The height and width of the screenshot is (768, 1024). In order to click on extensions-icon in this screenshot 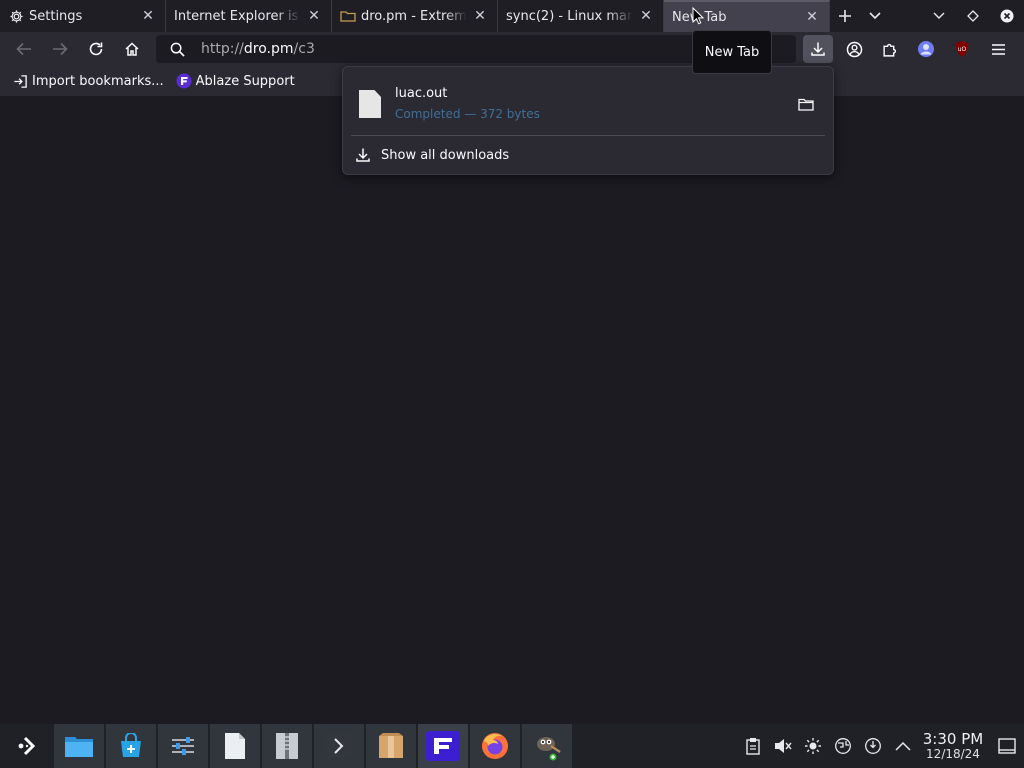, I will do `click(890, 49)`.